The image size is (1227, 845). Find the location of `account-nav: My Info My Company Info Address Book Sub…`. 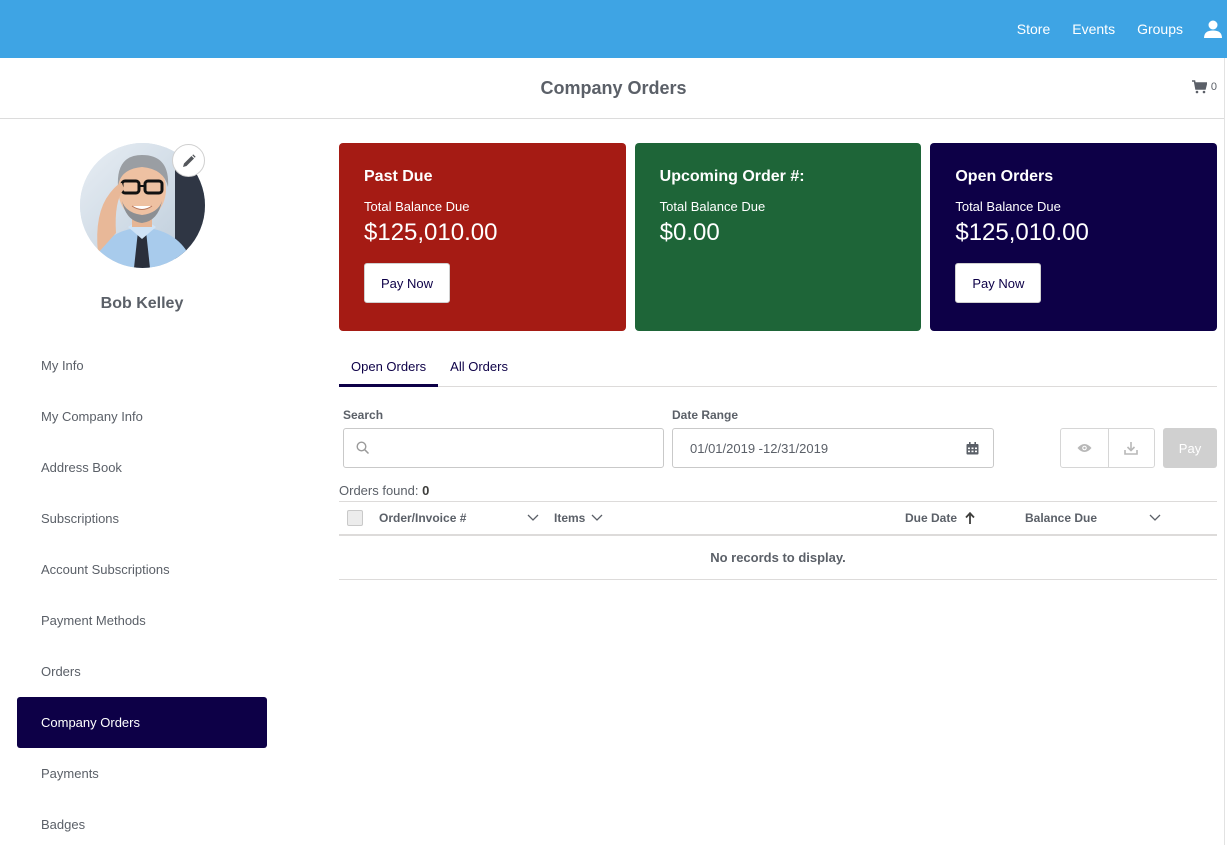

account-nav: My Info My Company Info Address Book Sub… is located at coordinates (142, 592).